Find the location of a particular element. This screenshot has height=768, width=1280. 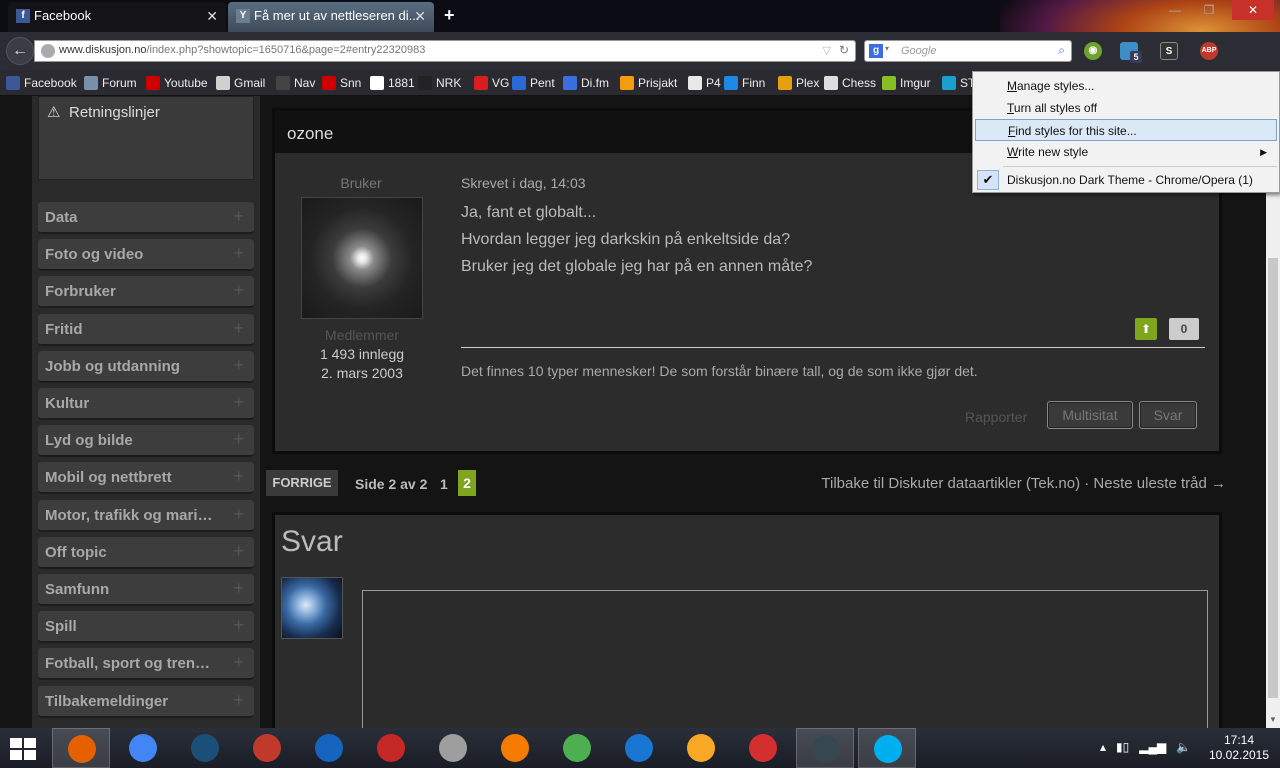

taskbar-skype is located at coordinates (887, 748).